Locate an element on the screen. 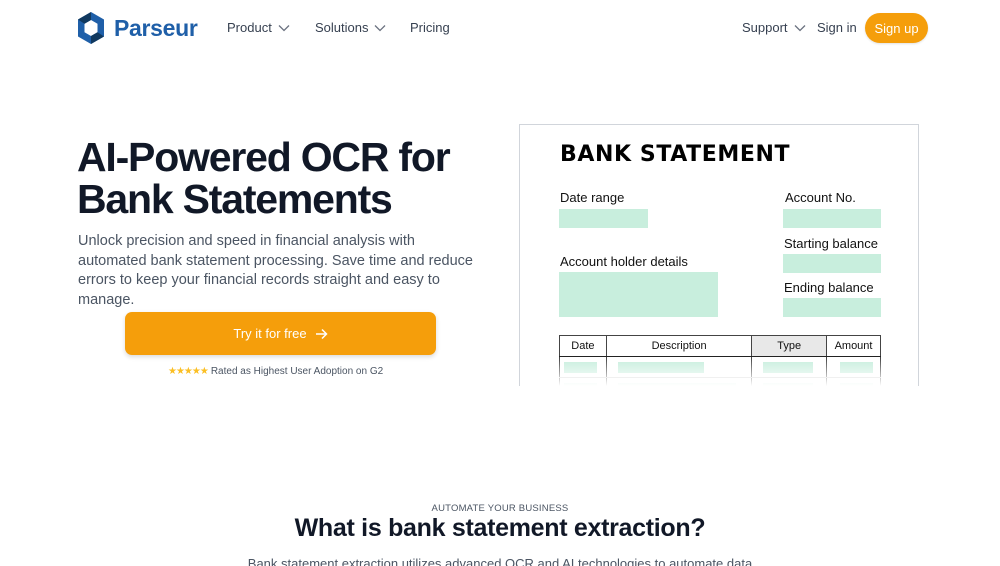 This screenshot has width=1000, height=566. ending-balance-field is located at coordinates (832, 307).